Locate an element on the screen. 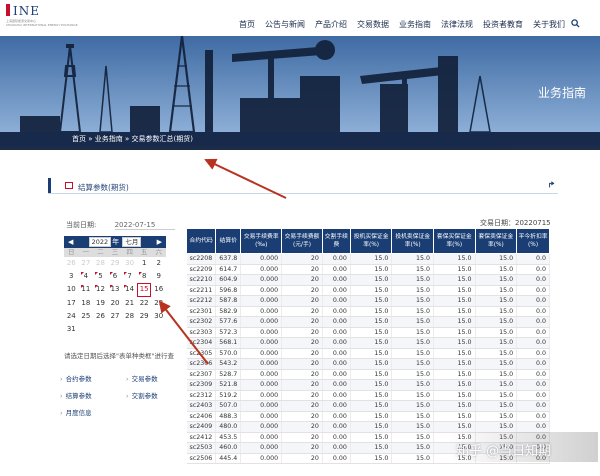 This screenshot has width=600, height=476. calendar-day: 17 is located at coordinates (71, 303).